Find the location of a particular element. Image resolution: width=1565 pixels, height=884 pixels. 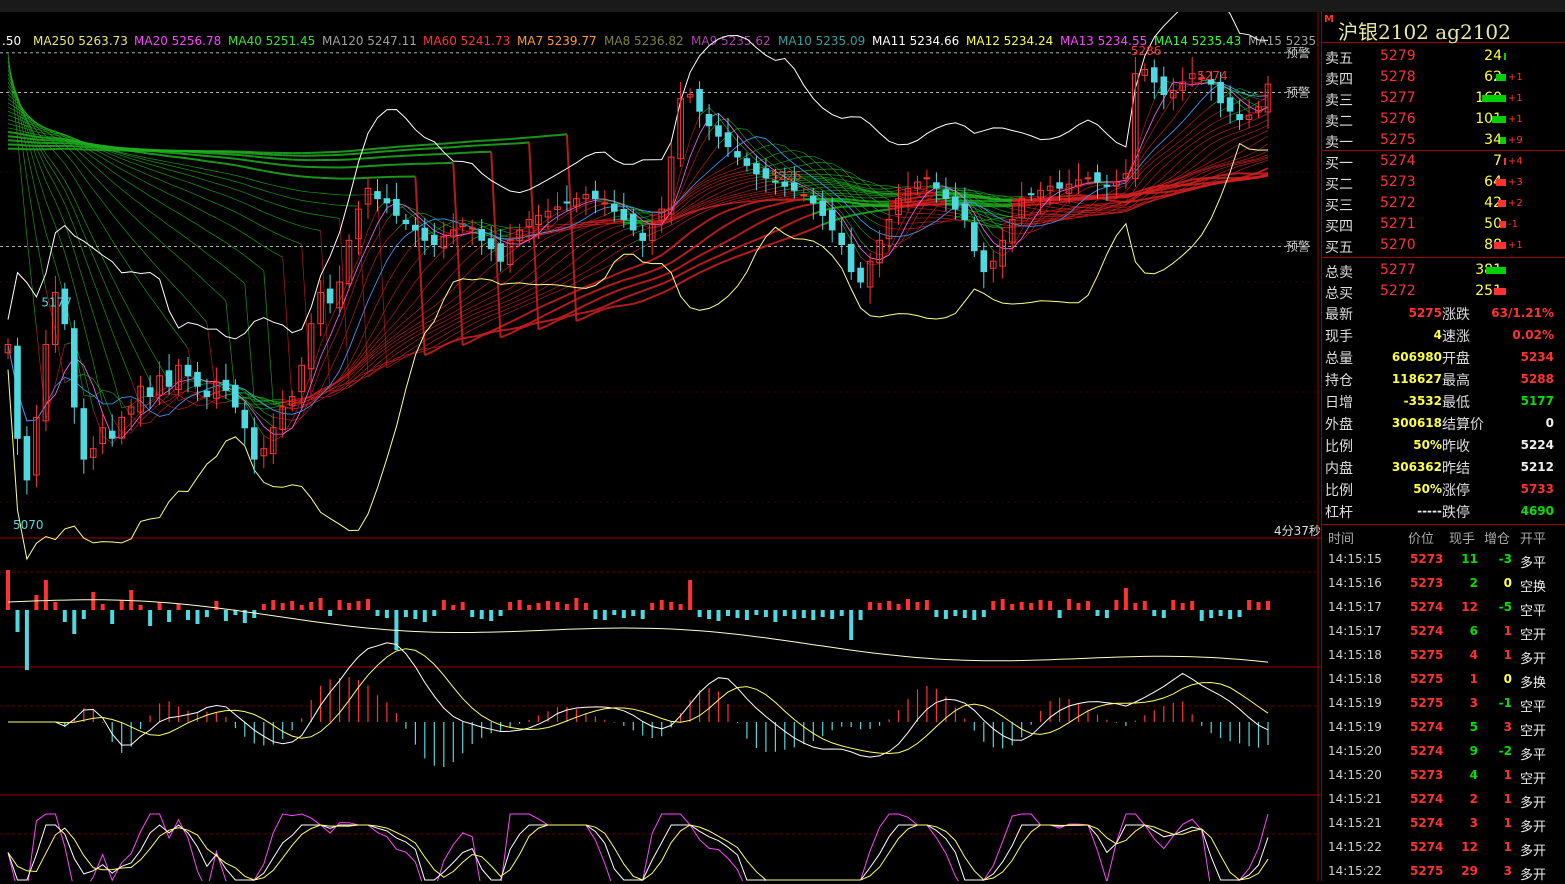

symbol-title: 沪银2102 ag2102 is located at coordinates (1424, 30).